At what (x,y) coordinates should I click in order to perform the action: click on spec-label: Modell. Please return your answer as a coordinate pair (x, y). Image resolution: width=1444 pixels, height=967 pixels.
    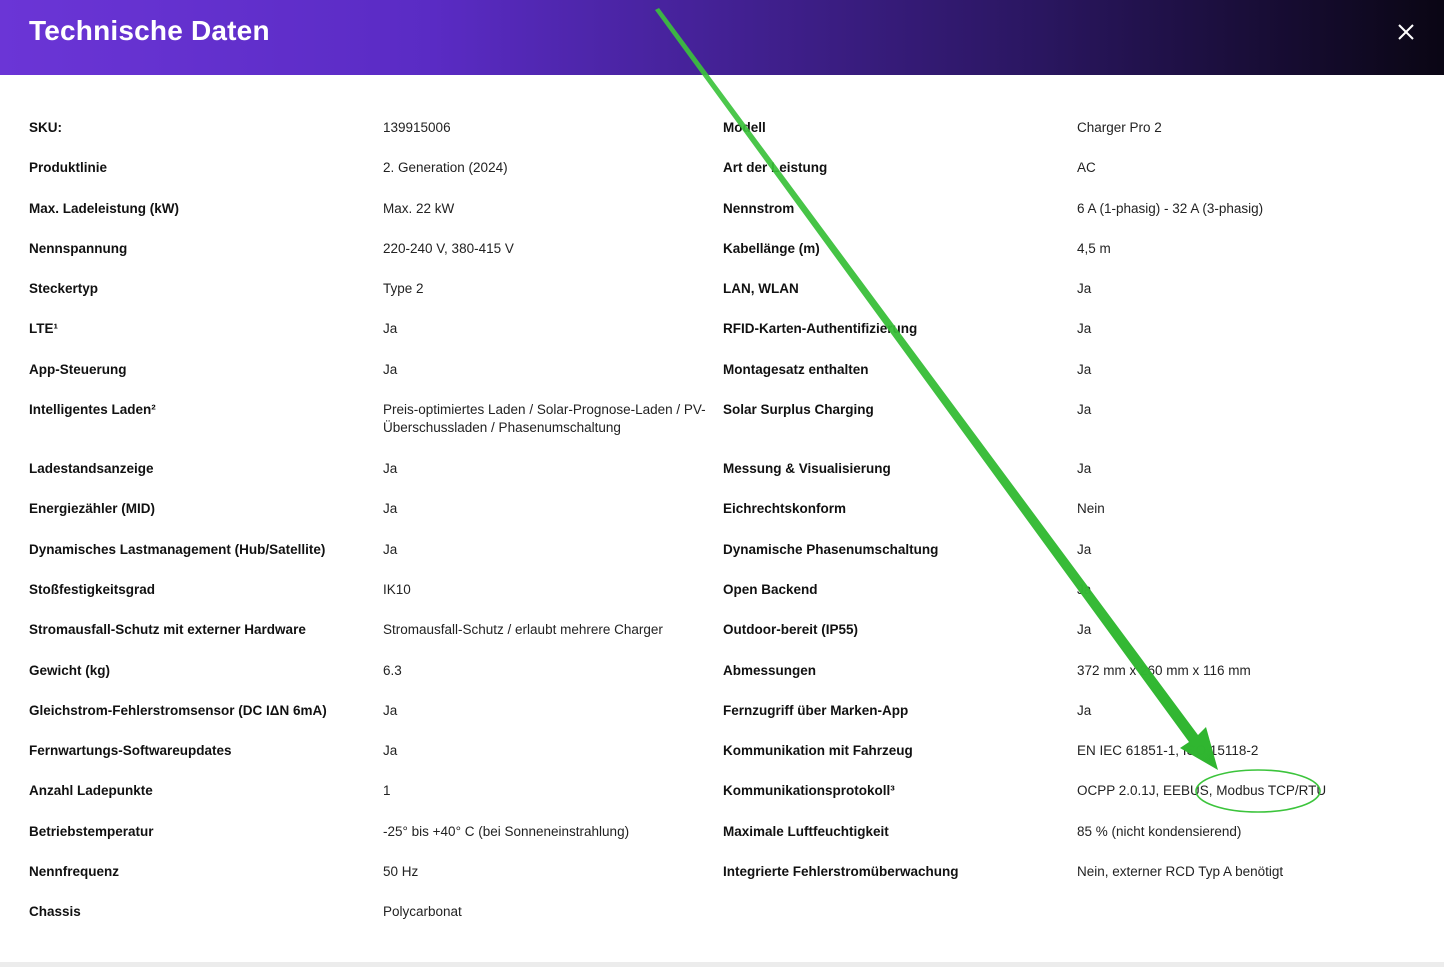
    Looking at the image, I should click on (744, 127).